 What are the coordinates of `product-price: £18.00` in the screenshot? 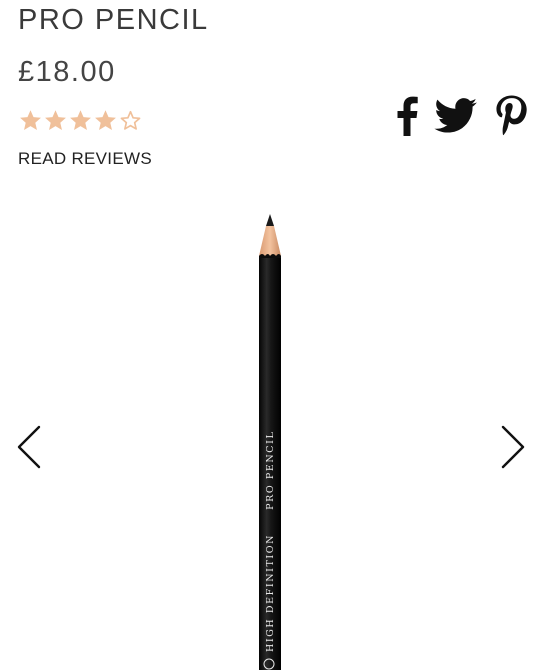 It's located at (67, 72).